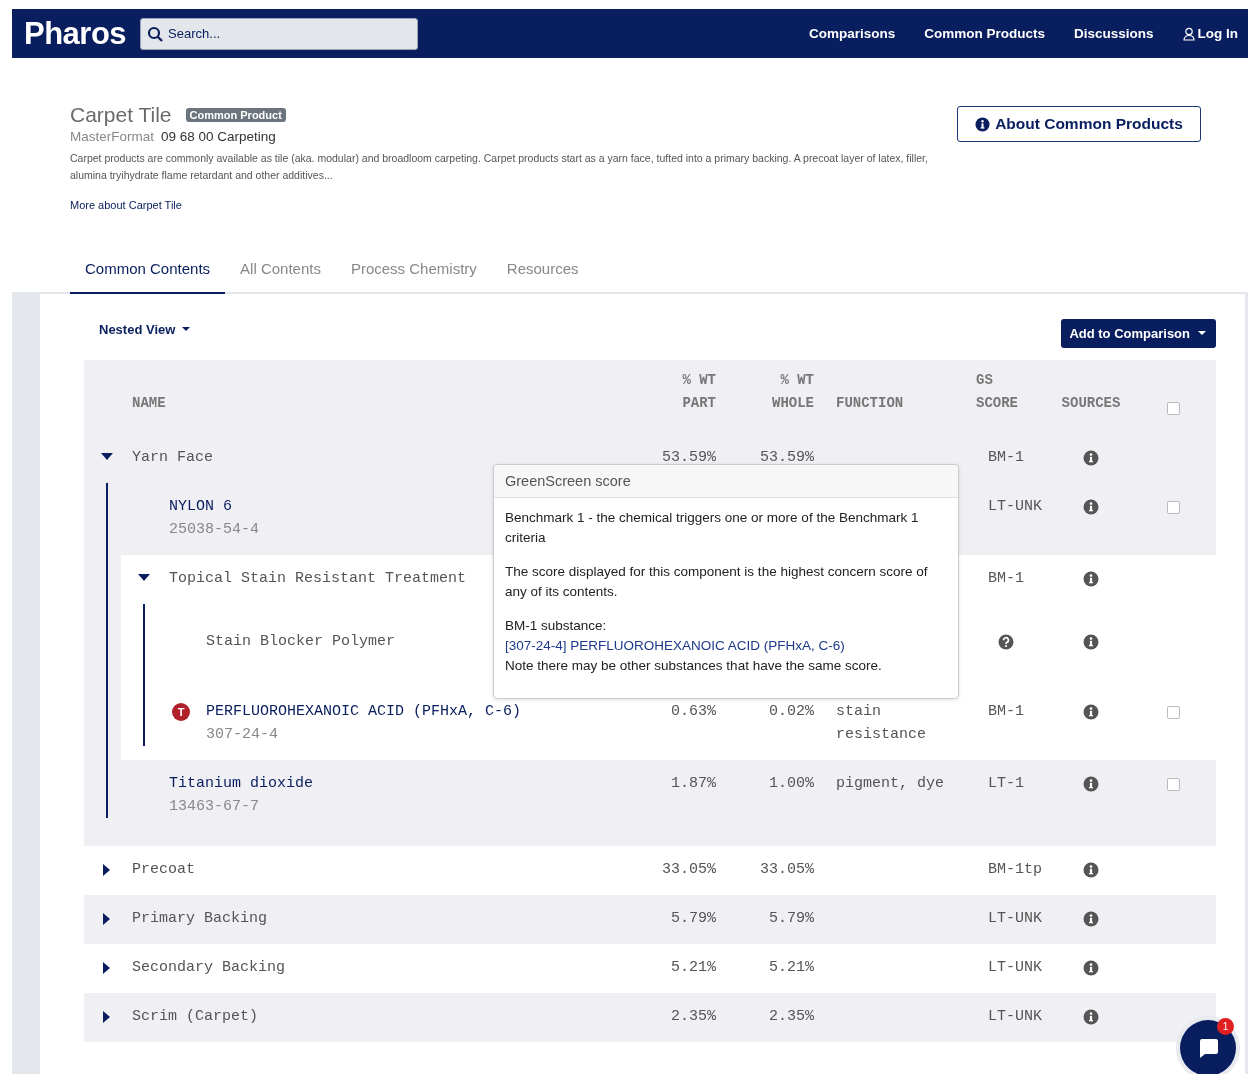 This screenshot has width=1248, height=1074. I want to click on function-text: stain resistance, so click(881, 723).